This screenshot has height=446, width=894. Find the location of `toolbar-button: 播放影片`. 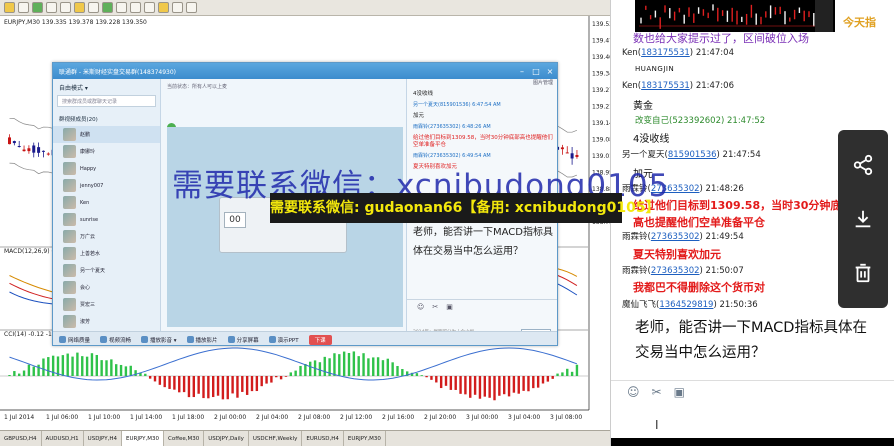

toolbar-button: 播放影片 is located at coordinates (202, 340).